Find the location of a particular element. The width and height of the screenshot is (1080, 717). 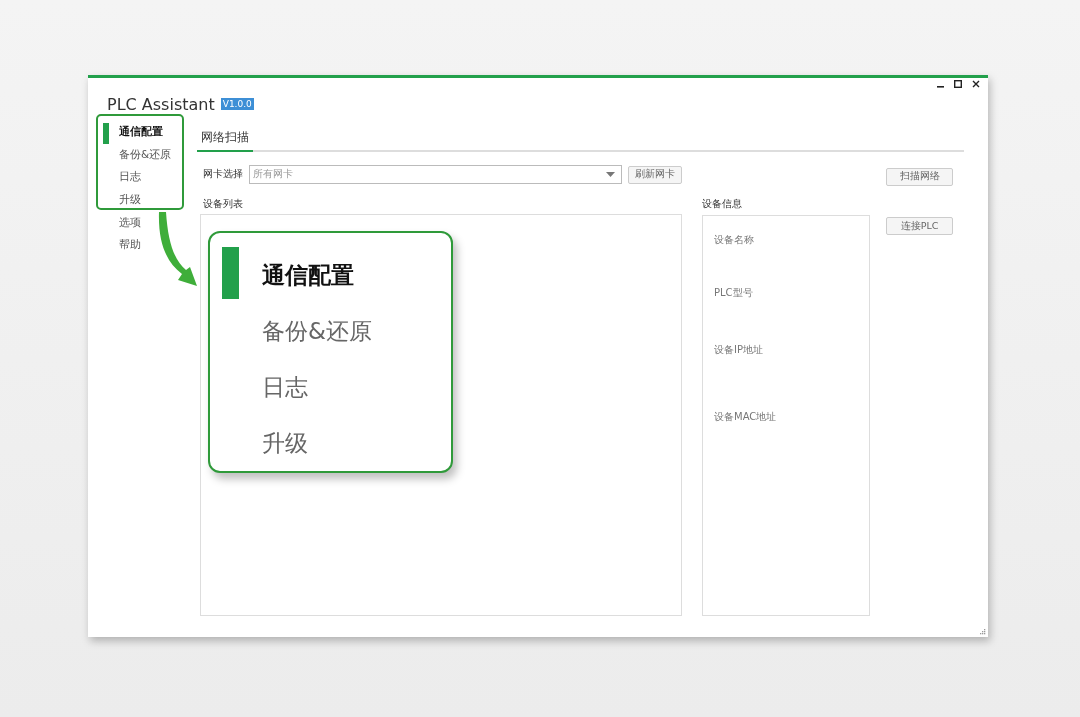

connect-plc-button: 连接PLC is located at coordinates (919, 226).